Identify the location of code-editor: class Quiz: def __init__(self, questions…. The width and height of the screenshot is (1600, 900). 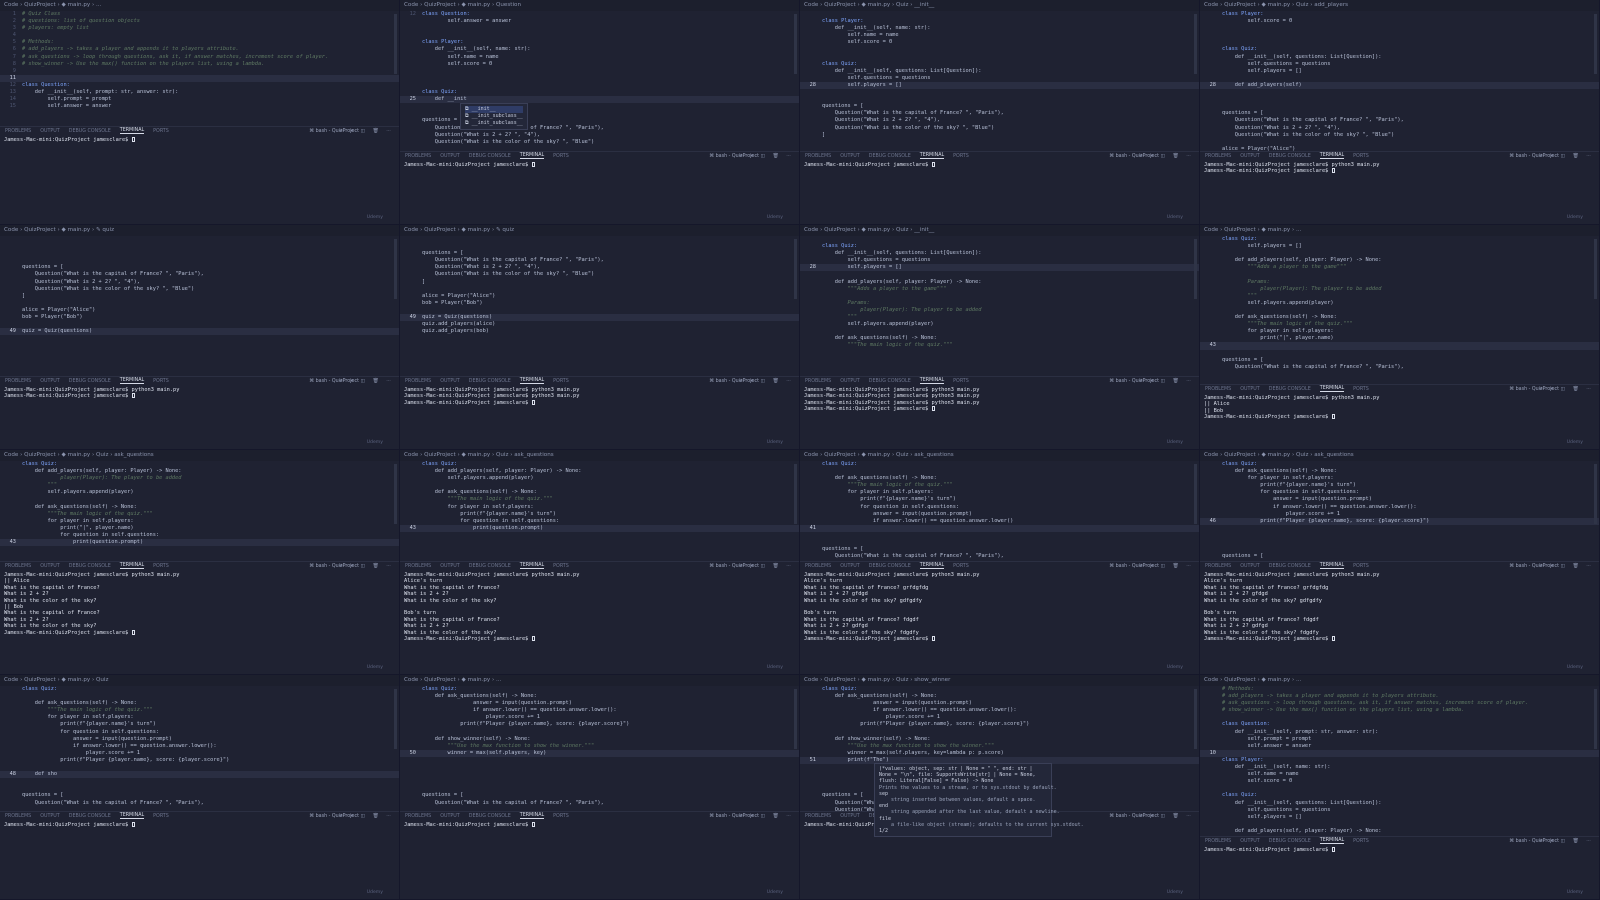
(999, 306).